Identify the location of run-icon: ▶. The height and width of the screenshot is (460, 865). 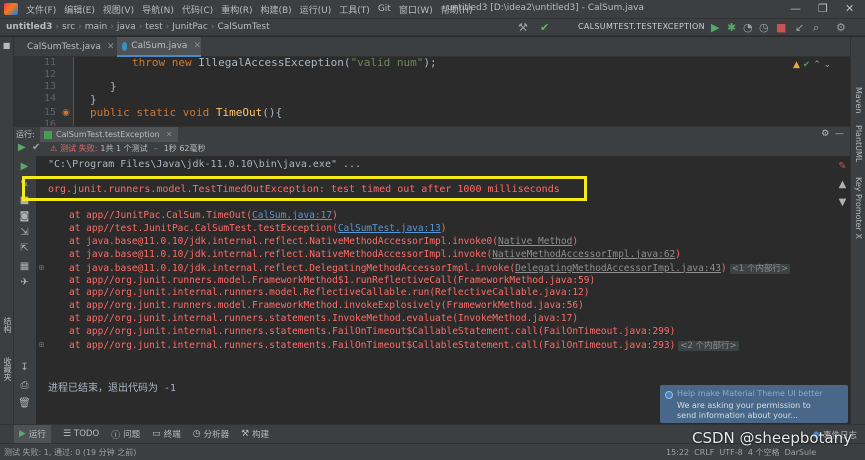
(715, 27).